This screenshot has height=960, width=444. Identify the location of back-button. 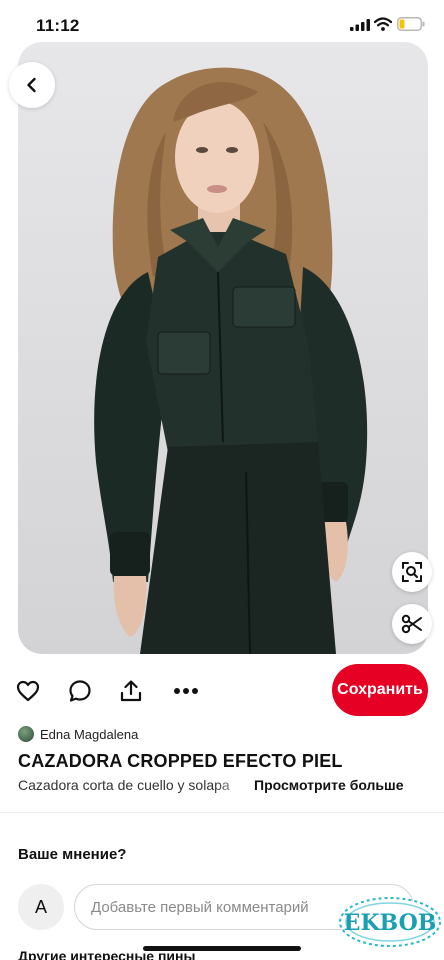
(32, 85).